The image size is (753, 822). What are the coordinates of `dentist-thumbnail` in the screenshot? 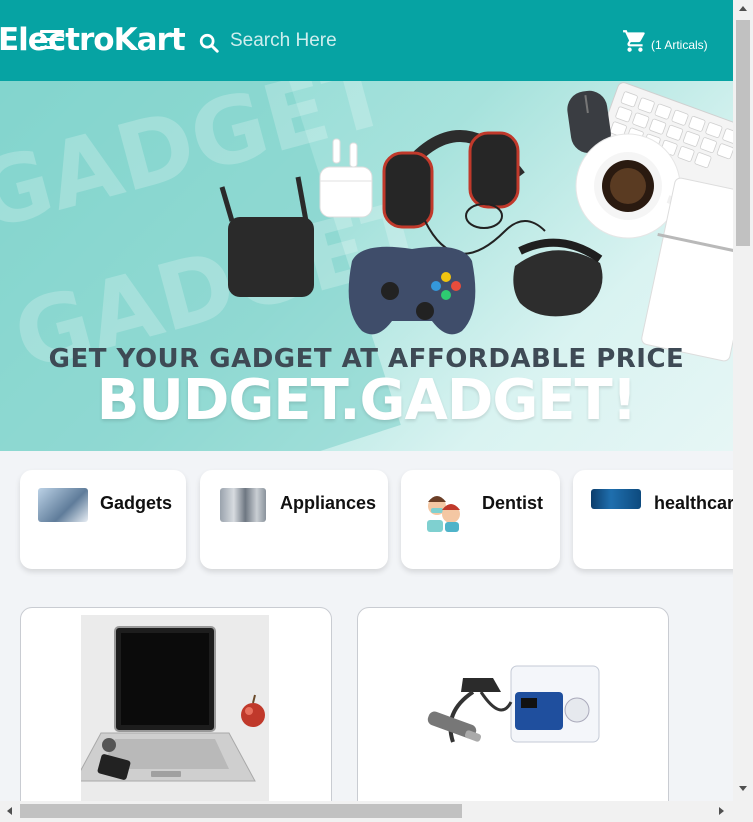 It's located at (444, 512).